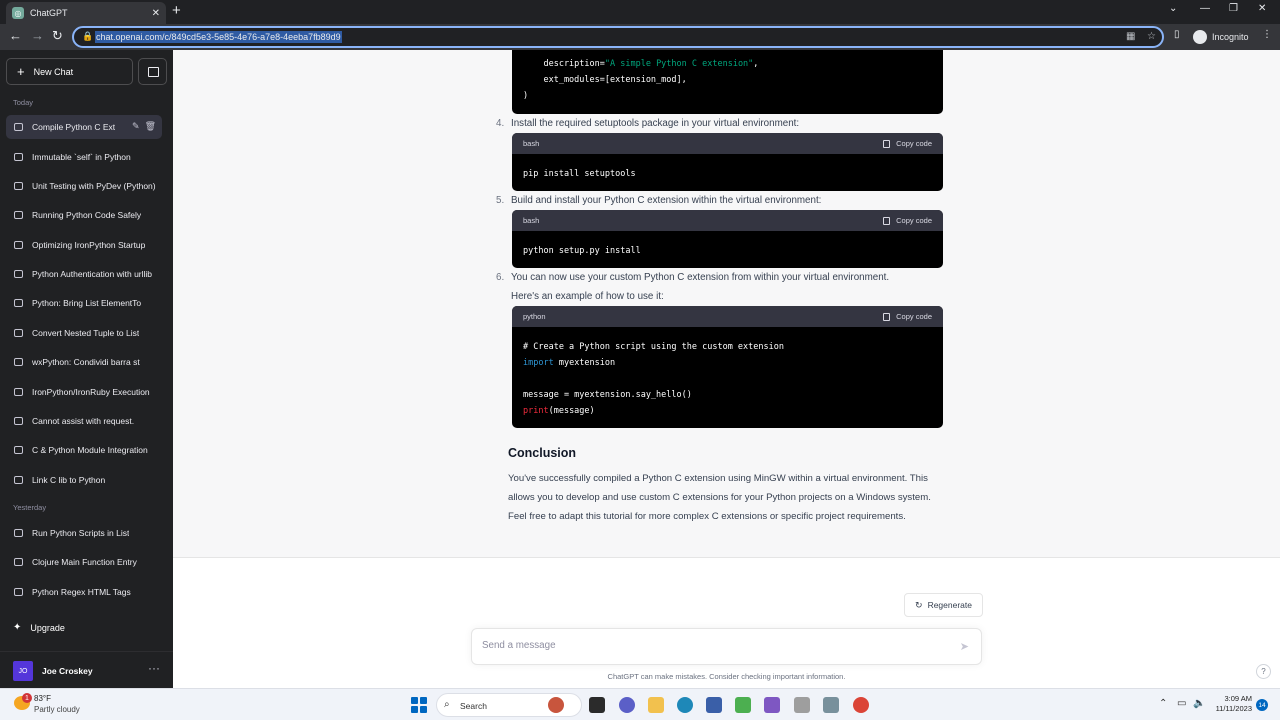  Describe the element at coordinates (15, 36) in the screenshot. I see `back-arrow-icon: ←` at that location.